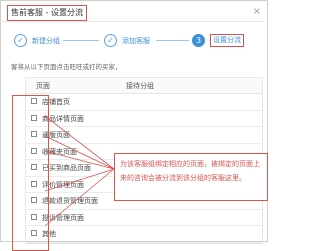 This screenshot has height=251, width=320. Describe the element at coordinates (79, 171) in the screenshot. I see `annotation-arrows` at that location.